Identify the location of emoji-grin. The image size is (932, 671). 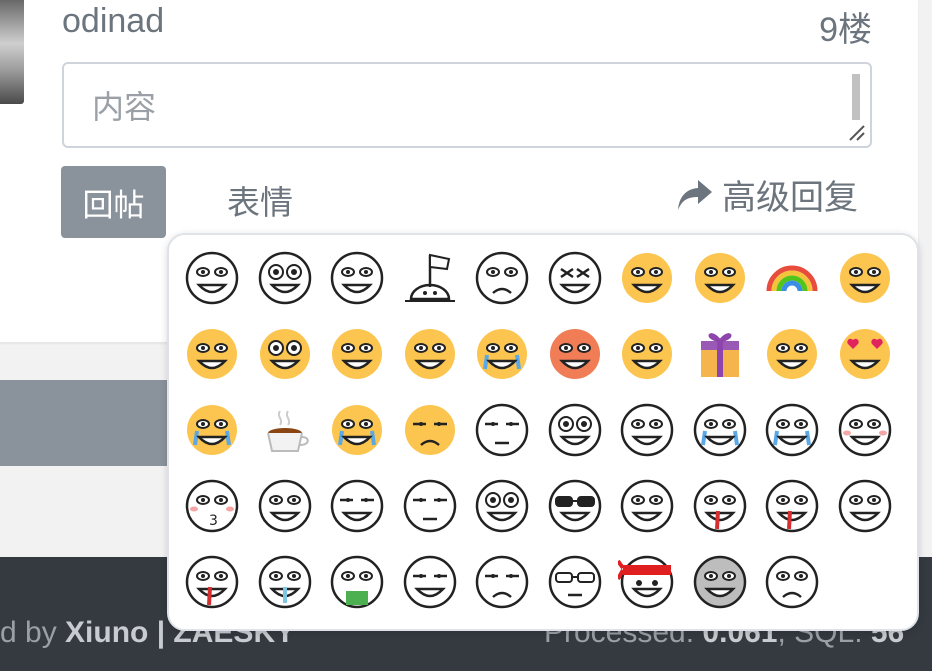
(212, 278).